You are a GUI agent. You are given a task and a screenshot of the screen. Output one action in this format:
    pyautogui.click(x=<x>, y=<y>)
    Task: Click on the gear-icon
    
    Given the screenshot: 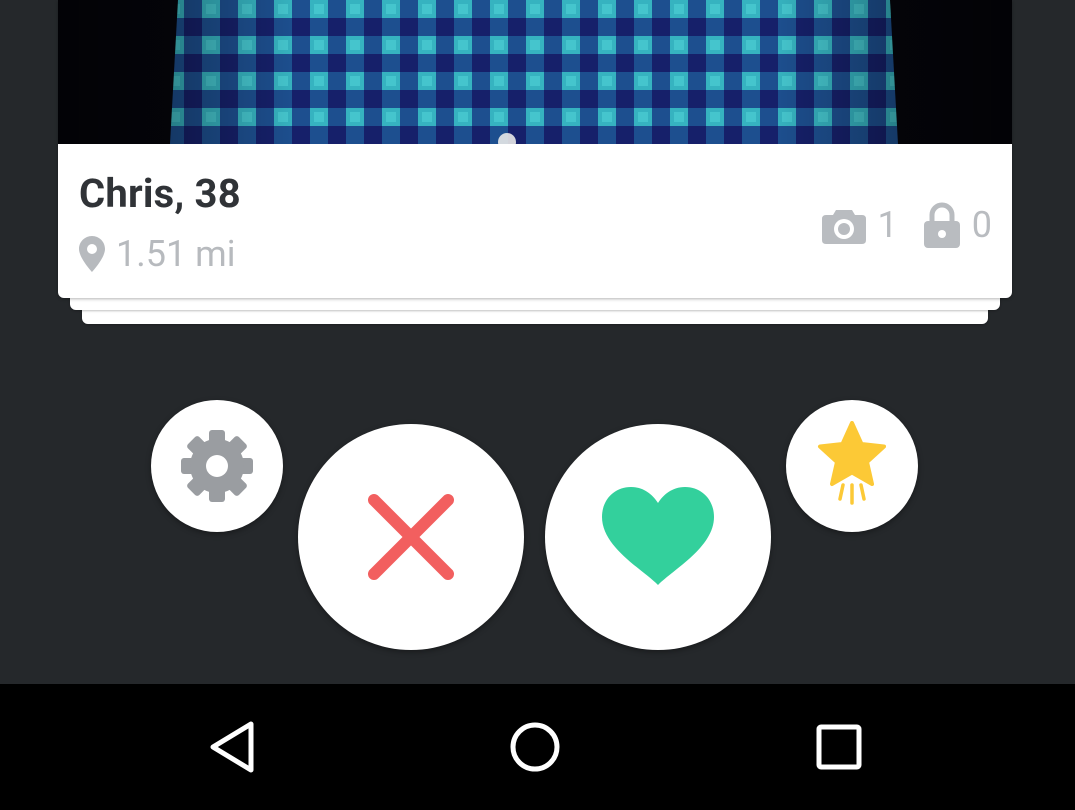 What is the action you would take?
    pyautogui.click(x=217, y=466)
    